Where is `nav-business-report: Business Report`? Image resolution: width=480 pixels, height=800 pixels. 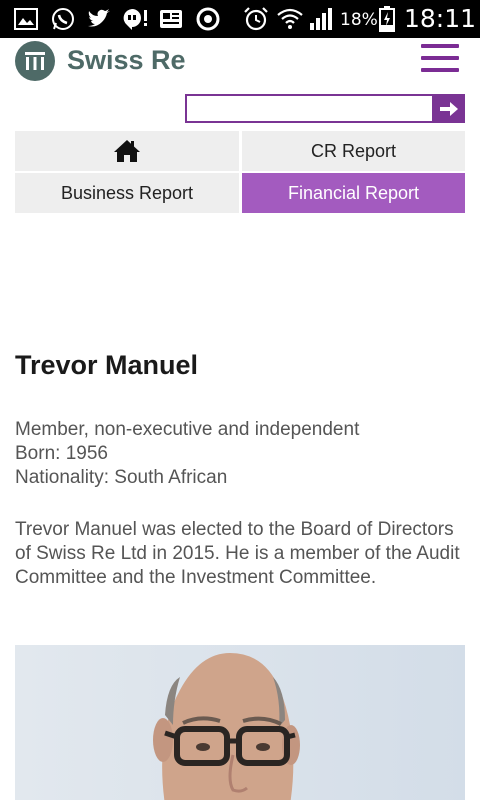
nav-business-report: Business Report is located at coordinates (127, 193).